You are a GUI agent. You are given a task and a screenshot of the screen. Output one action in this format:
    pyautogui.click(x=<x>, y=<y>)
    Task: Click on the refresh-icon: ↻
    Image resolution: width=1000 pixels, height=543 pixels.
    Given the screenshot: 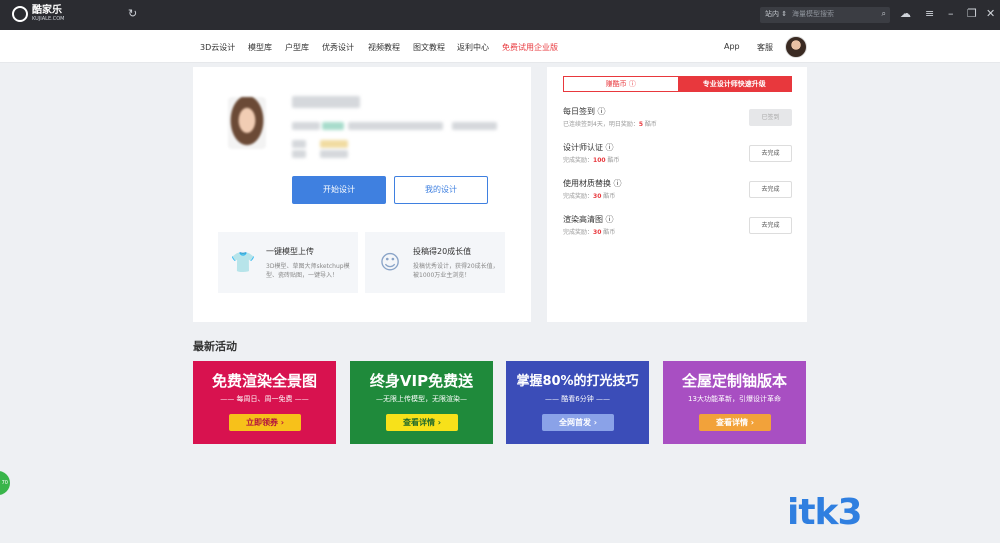 What is the action you would take?
    pyautogui.click(x=132, y=14)
    